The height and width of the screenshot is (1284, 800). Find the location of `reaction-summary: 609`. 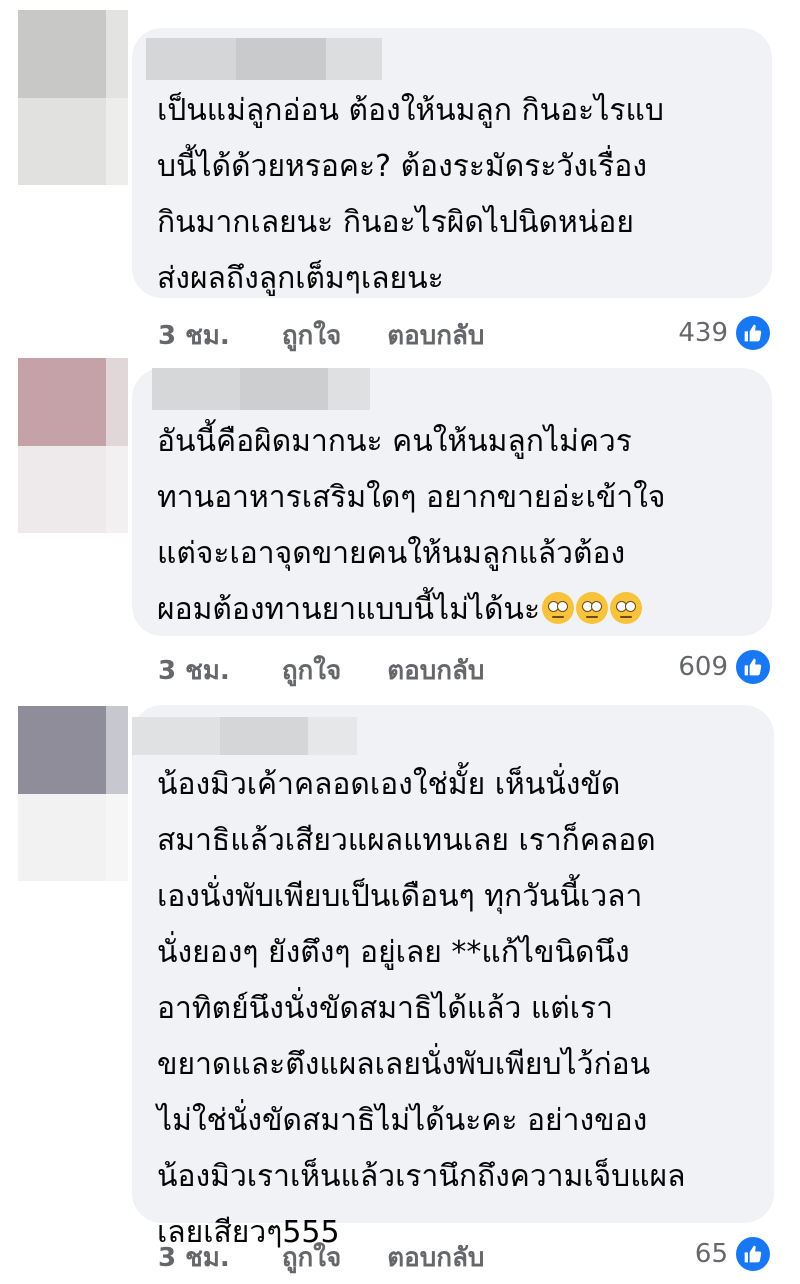

reaction-summary: 609 is located at coordinates (725, 667).